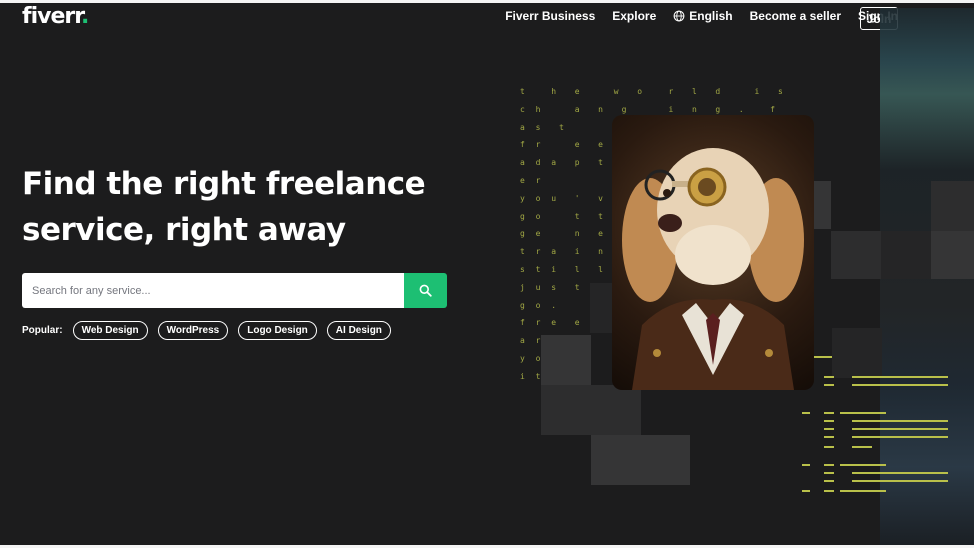 The height and width of the screenshot is (548, 974). I want to click on search-icon, so click(425, 290).